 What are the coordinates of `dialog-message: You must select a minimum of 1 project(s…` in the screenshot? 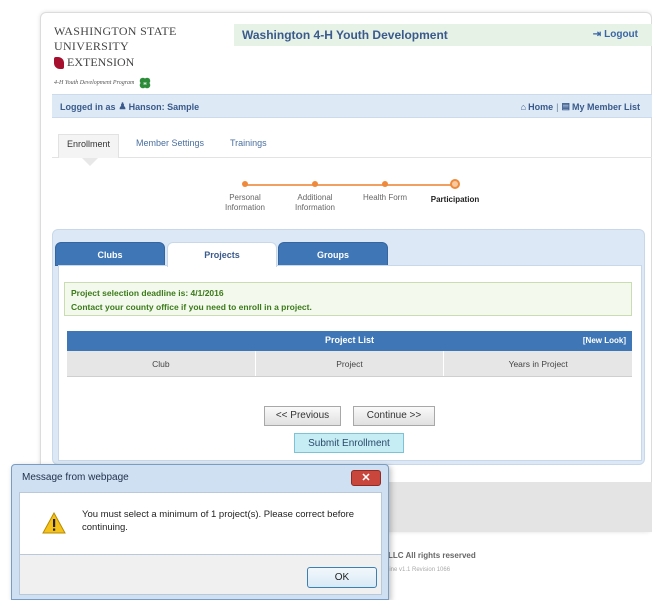 It's located at (218, 521).